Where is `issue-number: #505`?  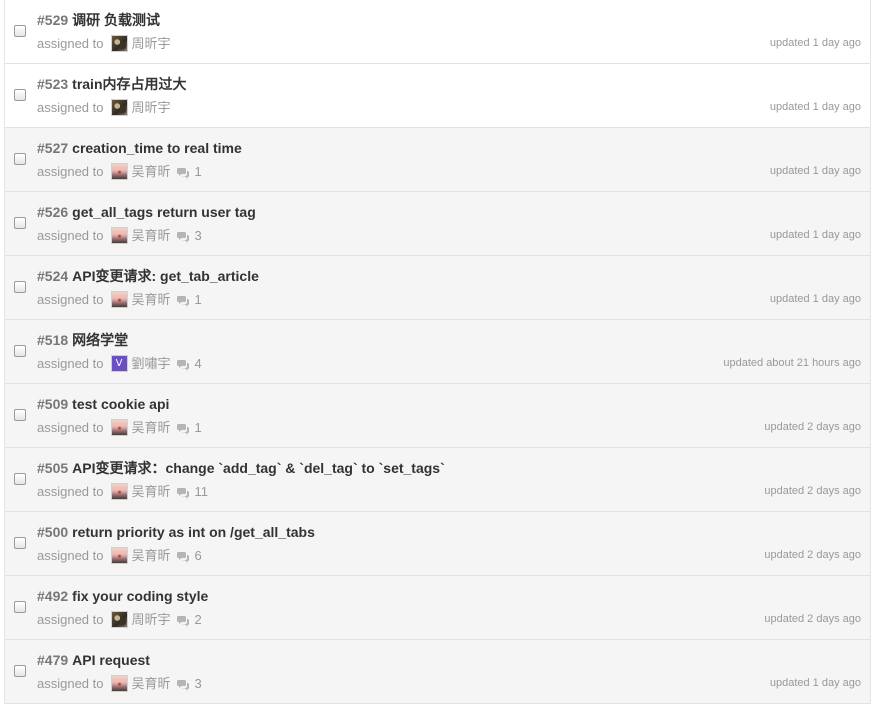
issue-number: #505 is located at coordinates (52, 468).